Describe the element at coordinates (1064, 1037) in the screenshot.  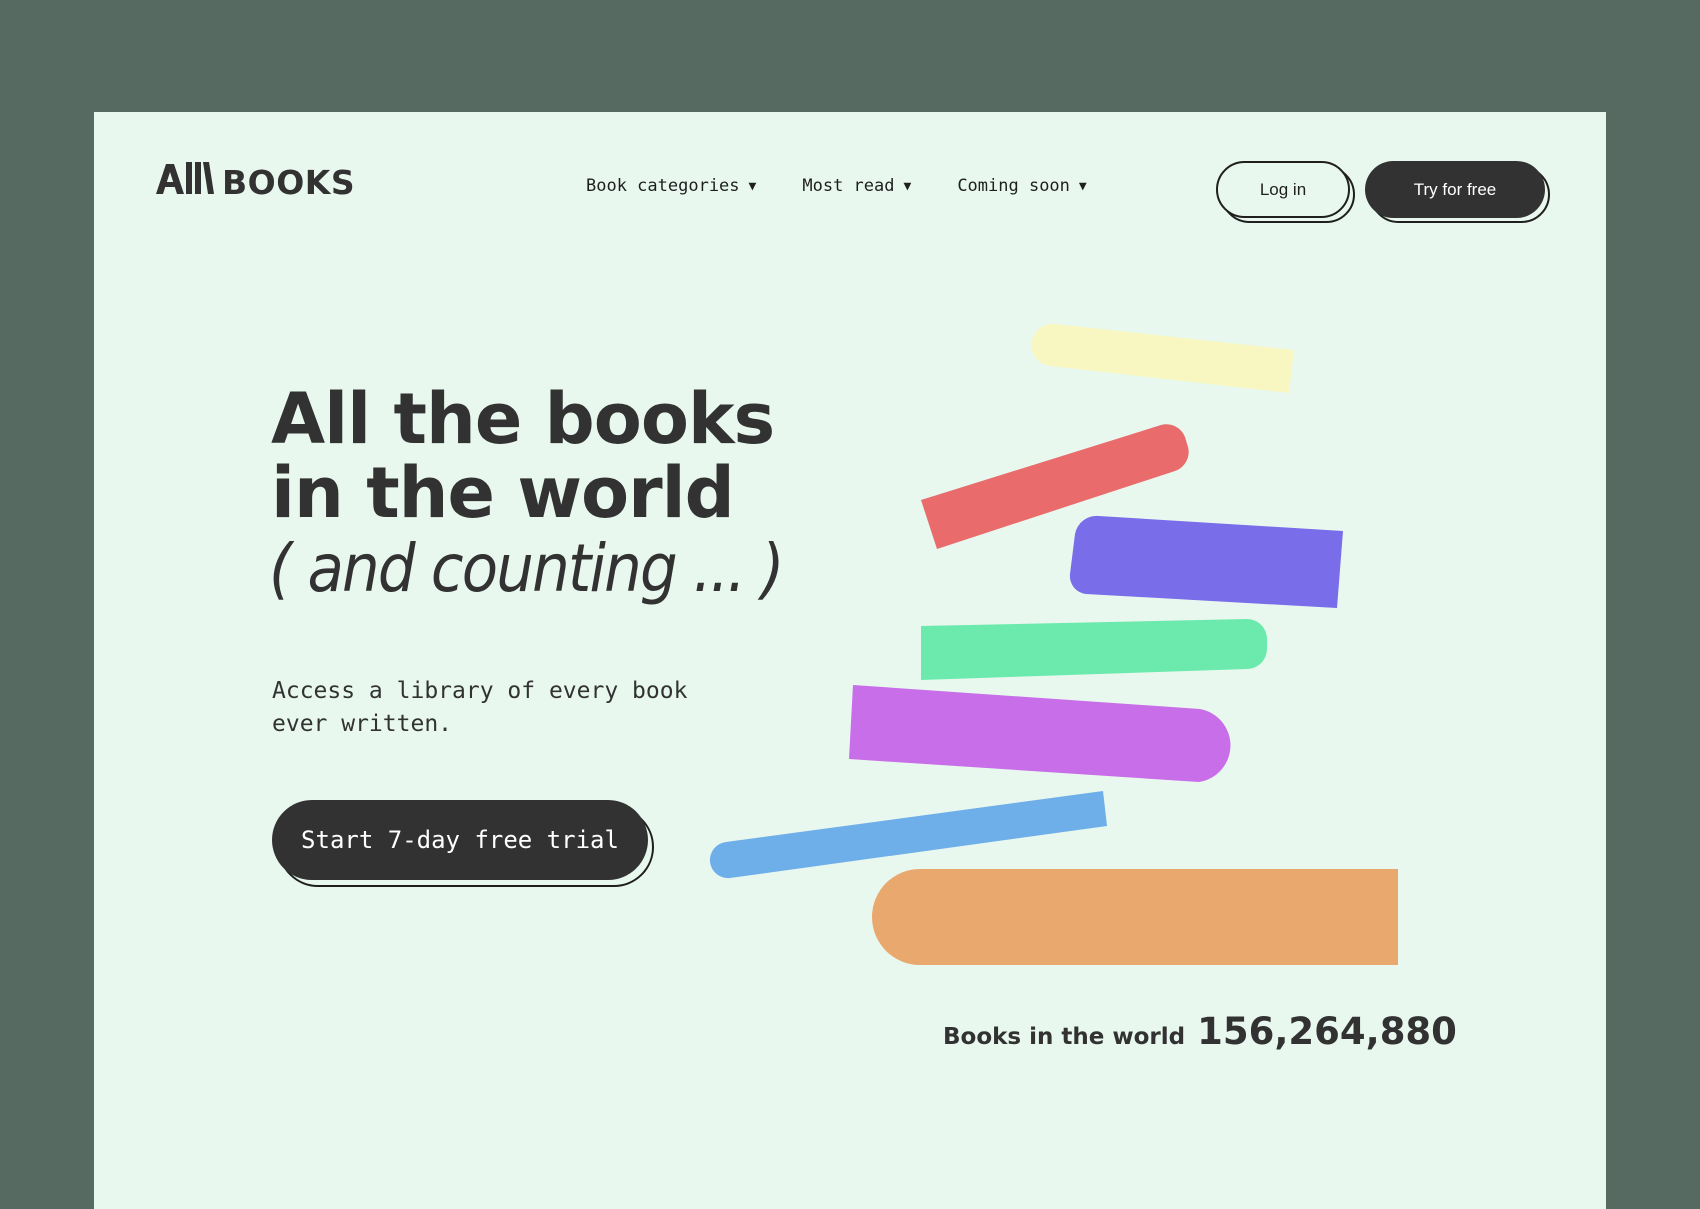
I see `books-counter-label: Books in the world` at that location.